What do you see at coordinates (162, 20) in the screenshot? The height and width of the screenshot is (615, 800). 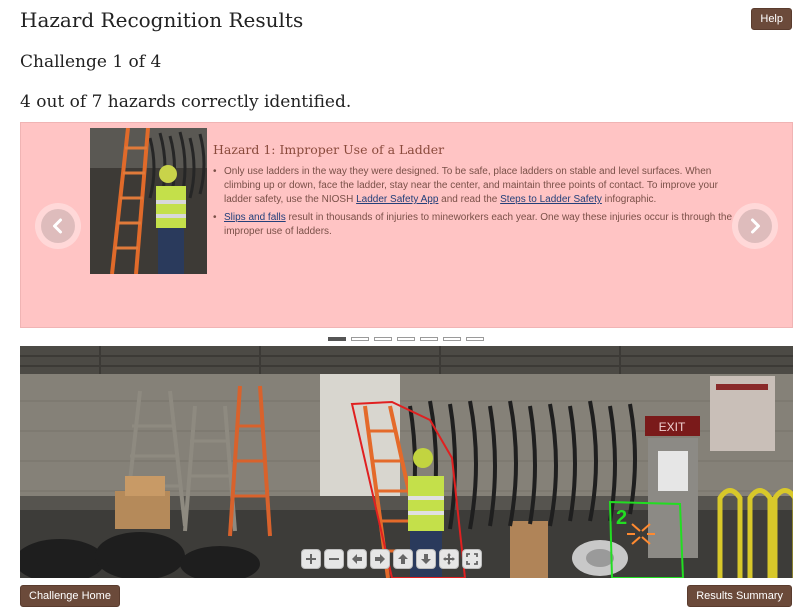 I see `page-title: Hazard Recognition Results` at bounding box center [162, 20].